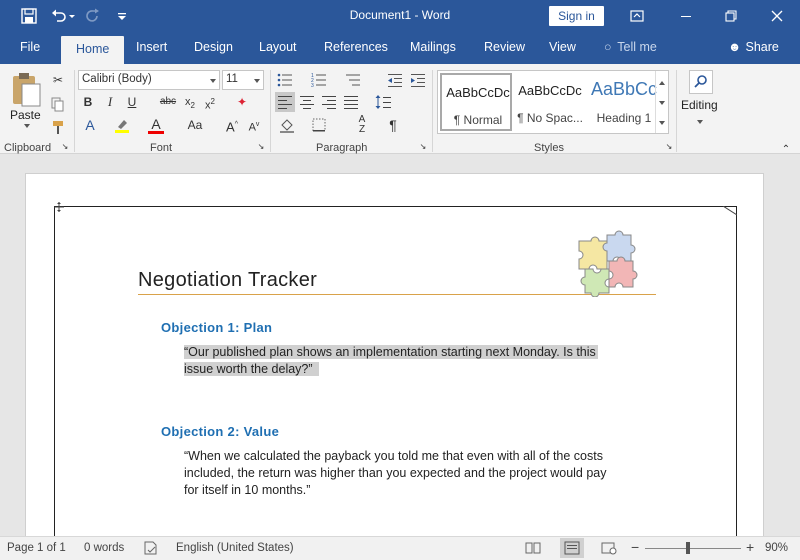 Image resolution: width=800 pixels, height=560 pixels. I want to click on share-button: ☻ Share, so click(753, 47).